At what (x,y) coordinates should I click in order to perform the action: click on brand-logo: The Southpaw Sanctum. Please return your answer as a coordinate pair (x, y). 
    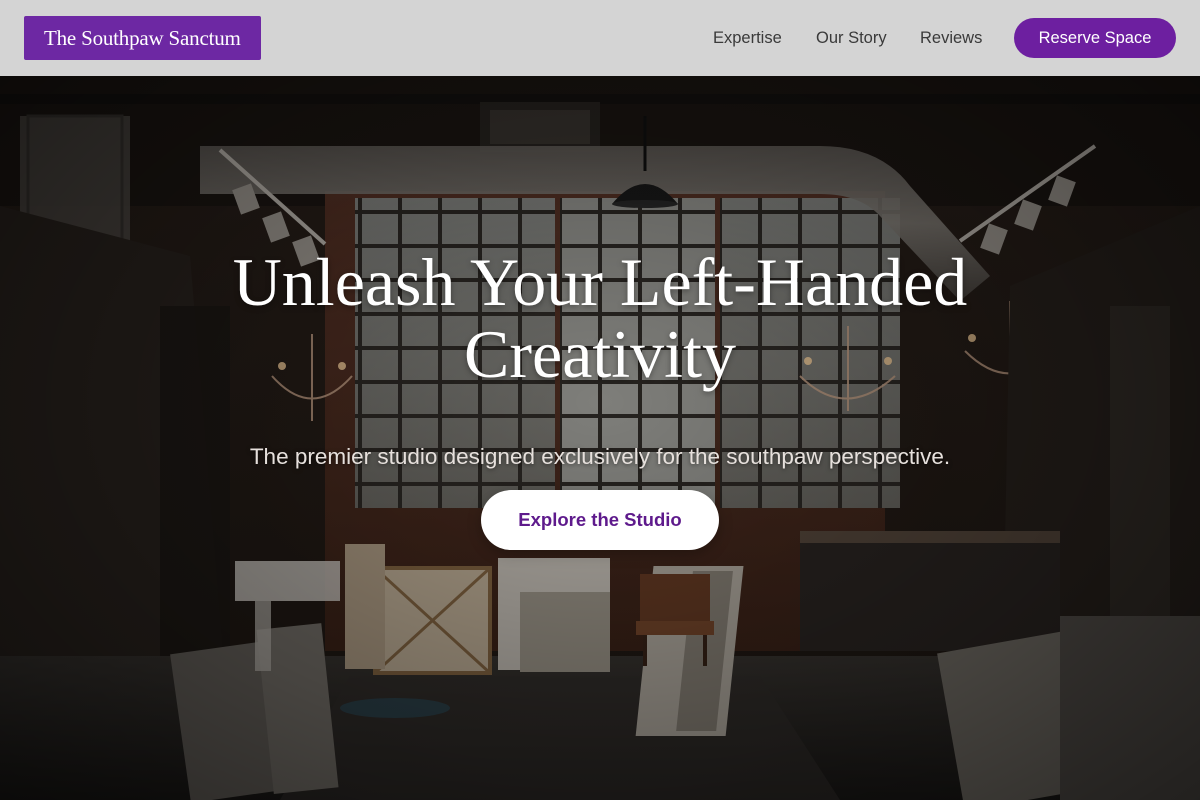
    Looking at the image, I should click on (142, 38).